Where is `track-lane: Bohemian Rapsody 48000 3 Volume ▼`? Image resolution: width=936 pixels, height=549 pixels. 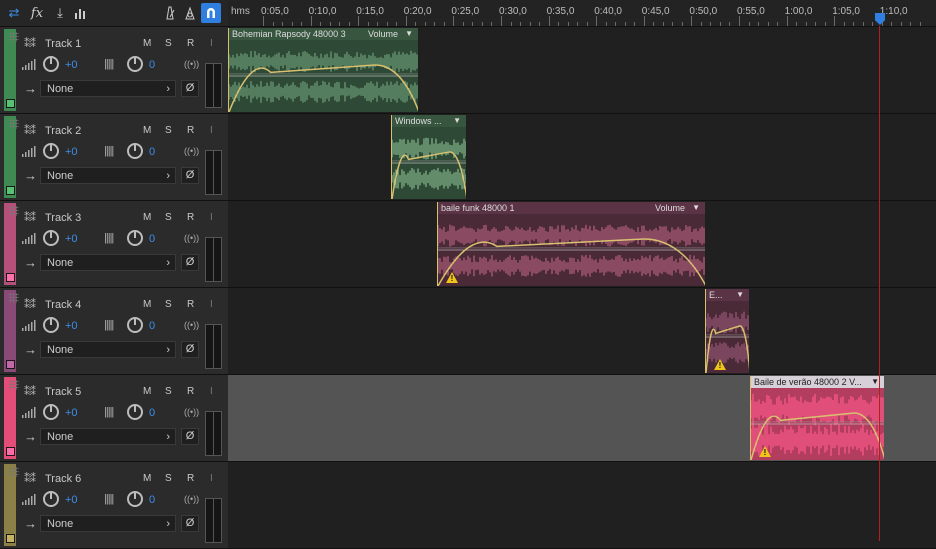 track-lane: Bohemian Rapsody 48000 3 Volume ▼ is located at coordinates (582, 70).